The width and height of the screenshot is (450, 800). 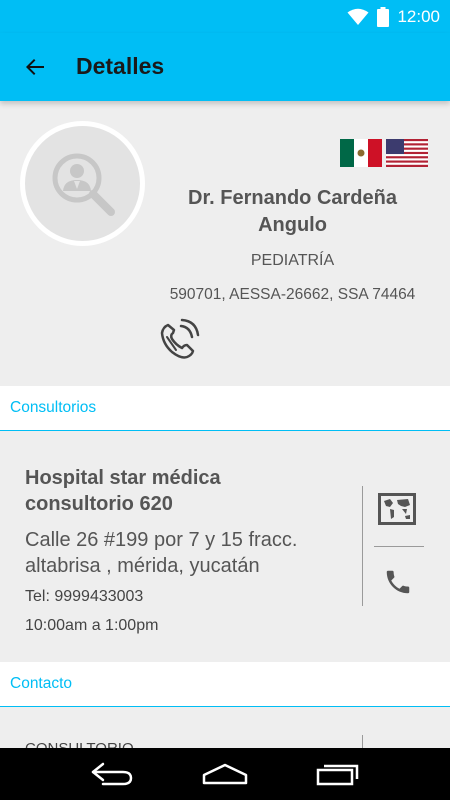 What do you see at coordinates (361, 153) in the screenshot?
I see `mexico-flag-icon` at bounding box center [361, 153].